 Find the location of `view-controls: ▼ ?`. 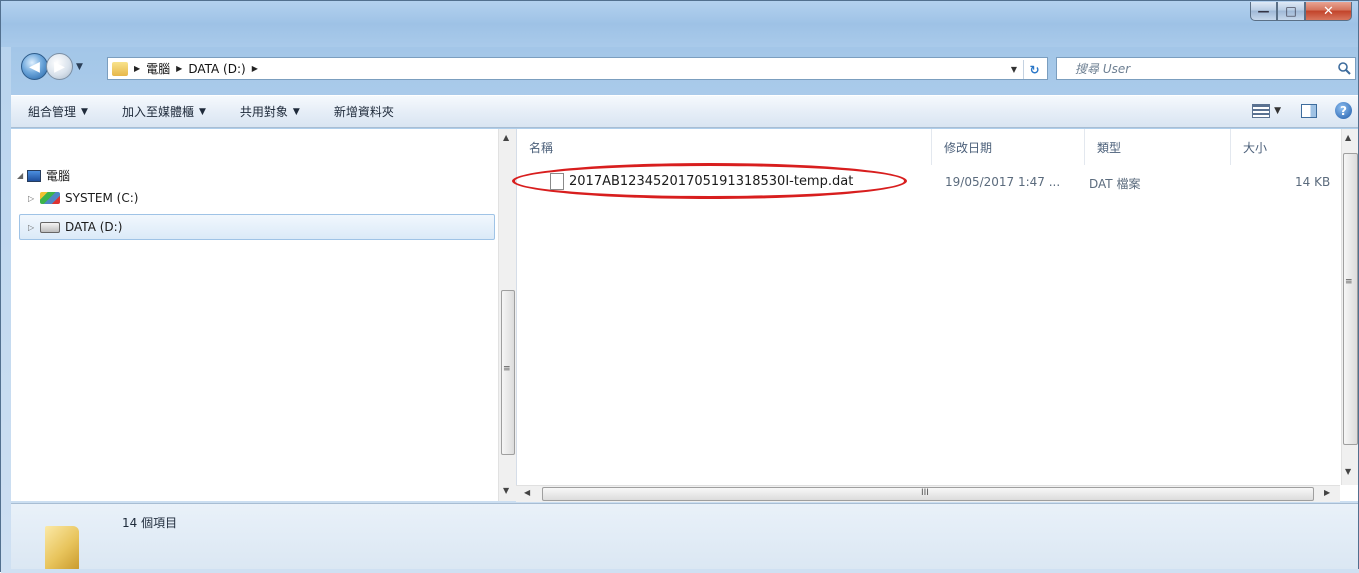

view-controls: ▼ ? is located at coordinates (1302, 110).